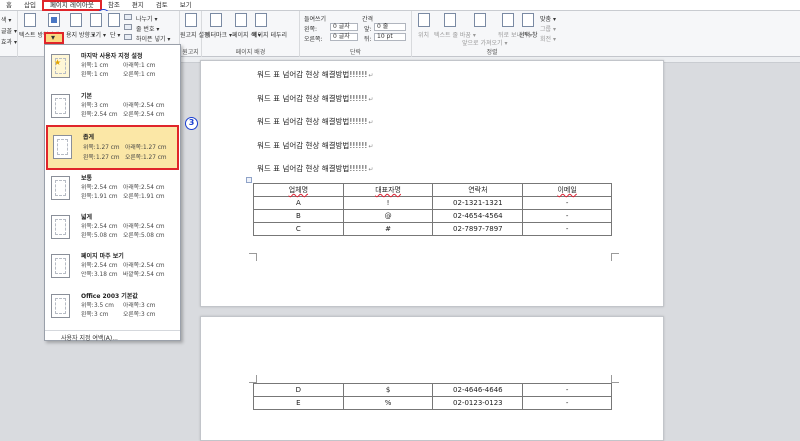 The image size is (800, 441). Describe the element at coordinates (548, 28) in the screenshot. I see `group-button: 그룹 ▾` at that location.